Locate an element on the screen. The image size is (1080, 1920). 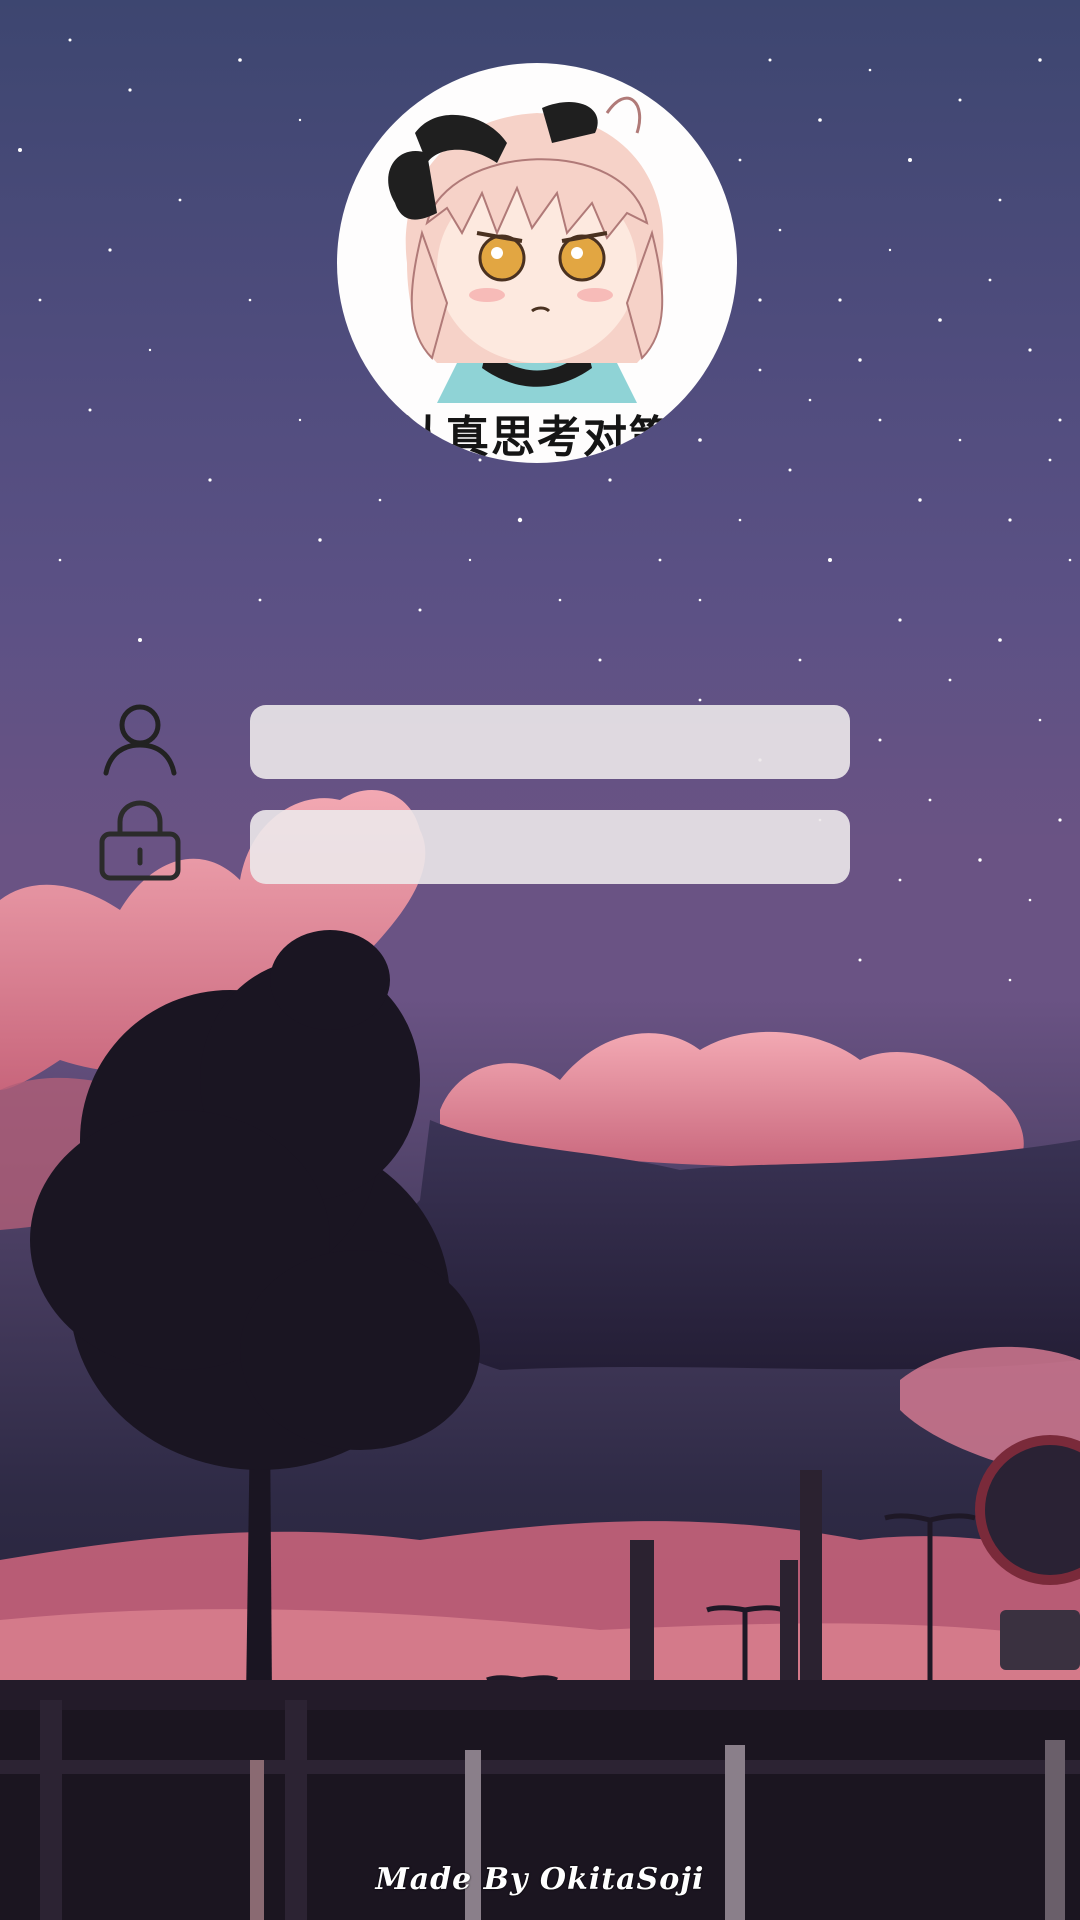
profile-avatar: 认真思考对策 is located at coordinates (537, 263).